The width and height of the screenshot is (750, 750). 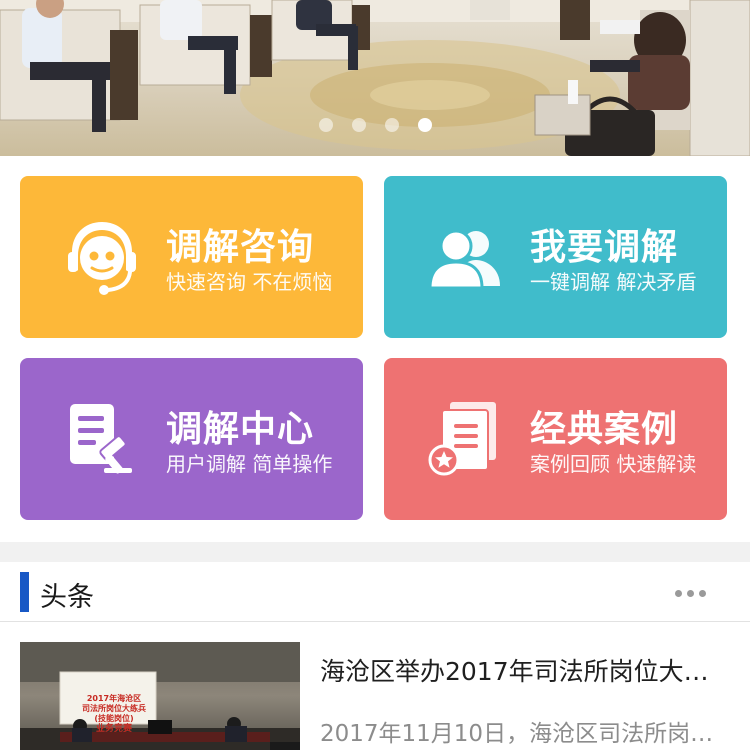 What do you see at coordinates (604, 429) in the screenshot?
I see `tile-title: 经典案例` at bounding box center [604, 429].